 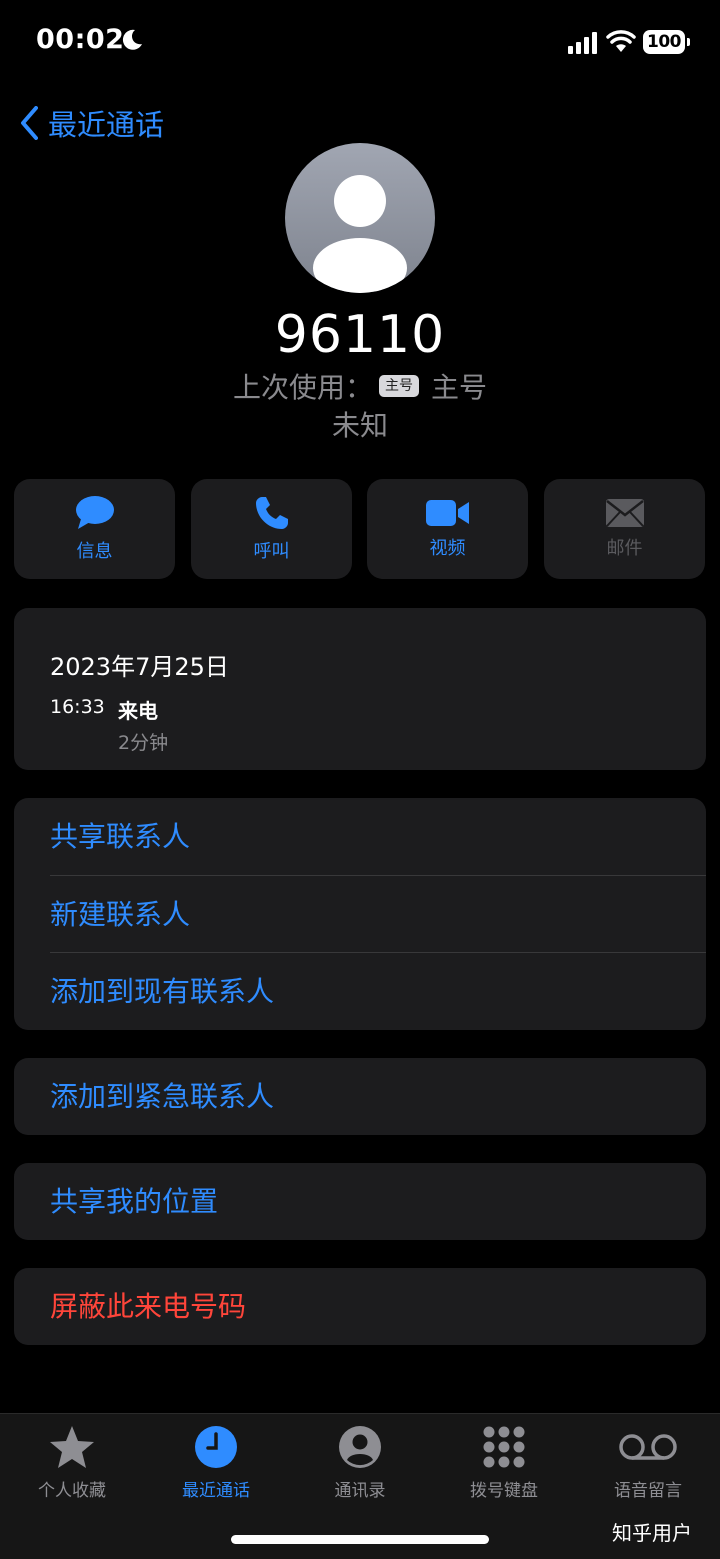 I want to click on share-contact-button: 共享联系人, so click(x=378, y=836).